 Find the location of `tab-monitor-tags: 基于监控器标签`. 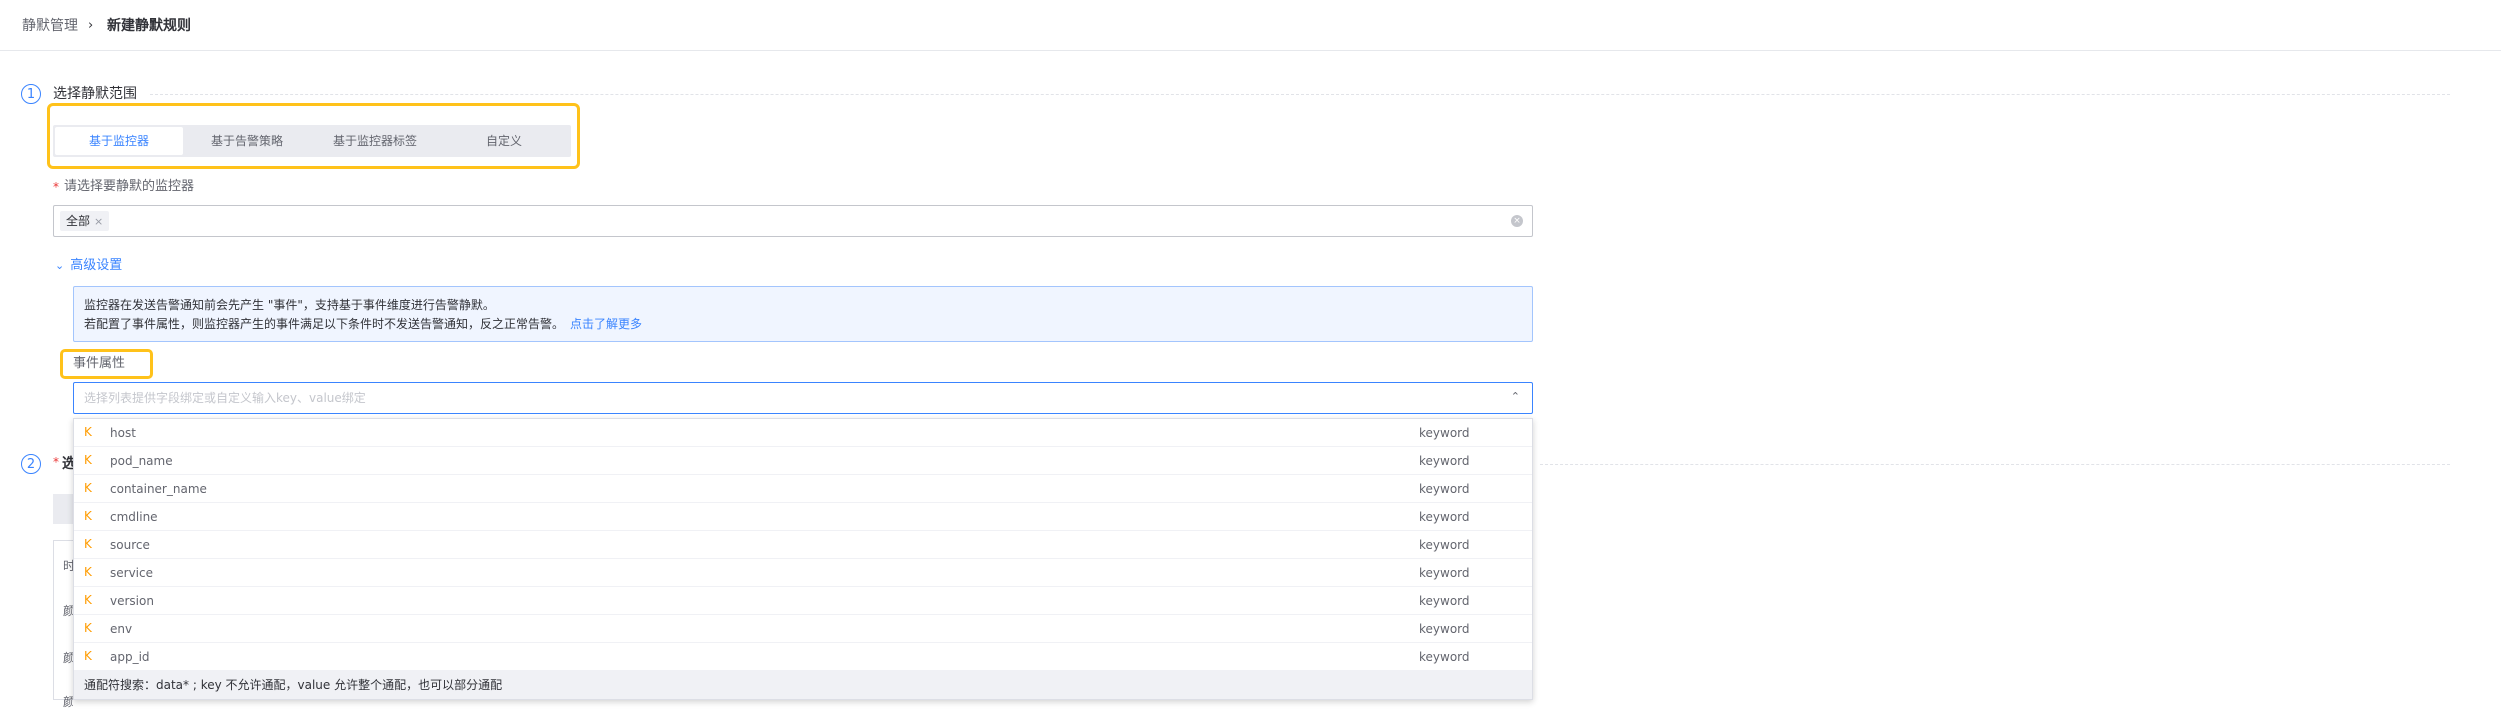

tab-monitor-tags: 基于监控器标签 is located at coordinates (375, 141).